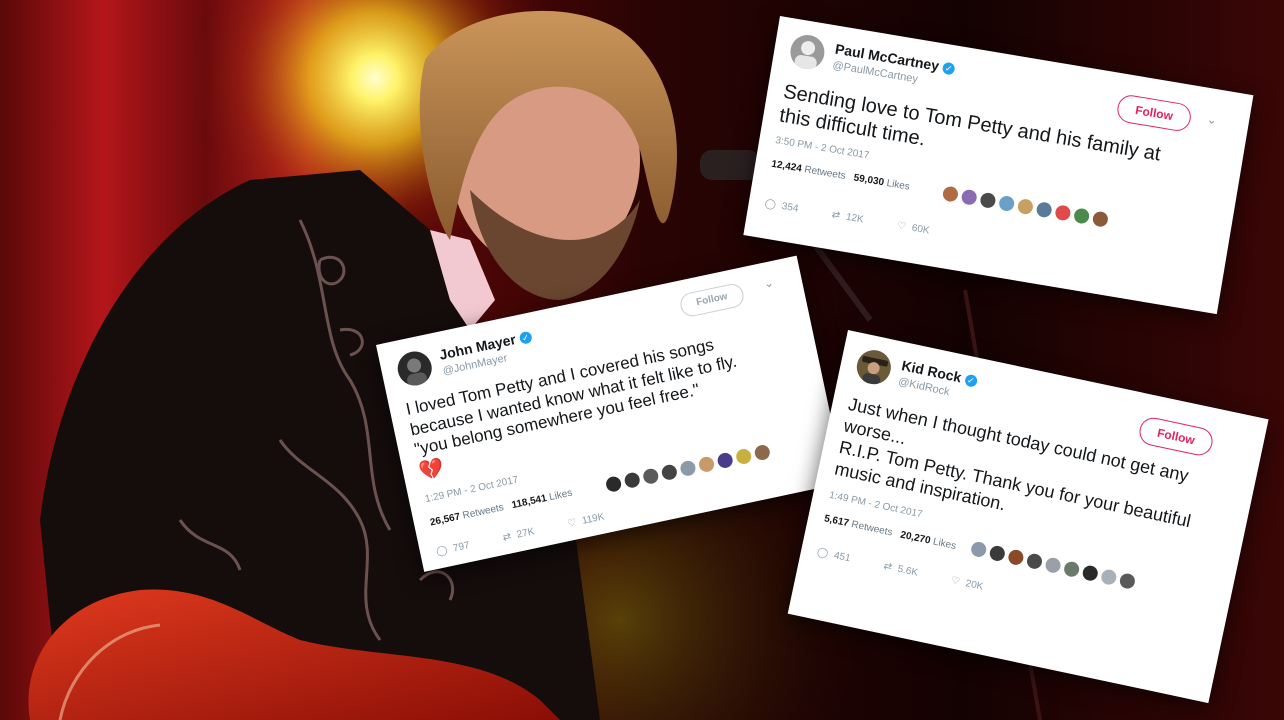 This screenshot has height=720, width=1284. I want to click on like-action: ♡ 20K, so click(967, 584).